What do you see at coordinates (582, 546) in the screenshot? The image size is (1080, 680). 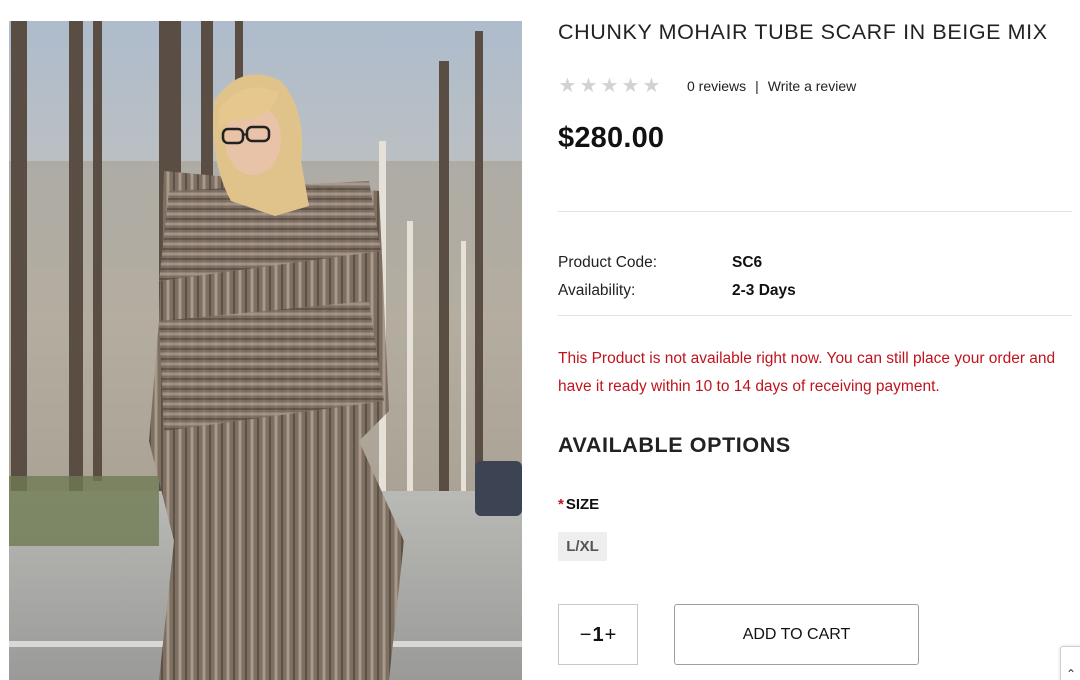 I see `size-choice-lxl: L/XL` at bounding box center [582, 546].